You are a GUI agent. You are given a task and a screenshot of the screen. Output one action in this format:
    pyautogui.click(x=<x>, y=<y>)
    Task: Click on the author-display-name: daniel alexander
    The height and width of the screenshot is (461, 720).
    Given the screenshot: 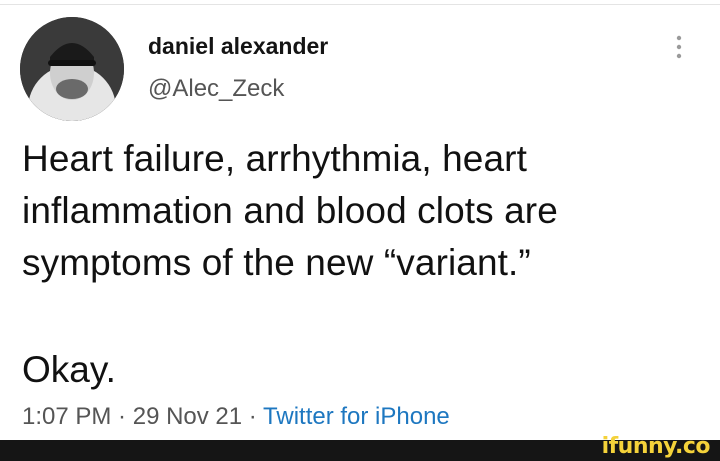 What is the action you would take?
    pyautogui.click(x=238, y=46)
    